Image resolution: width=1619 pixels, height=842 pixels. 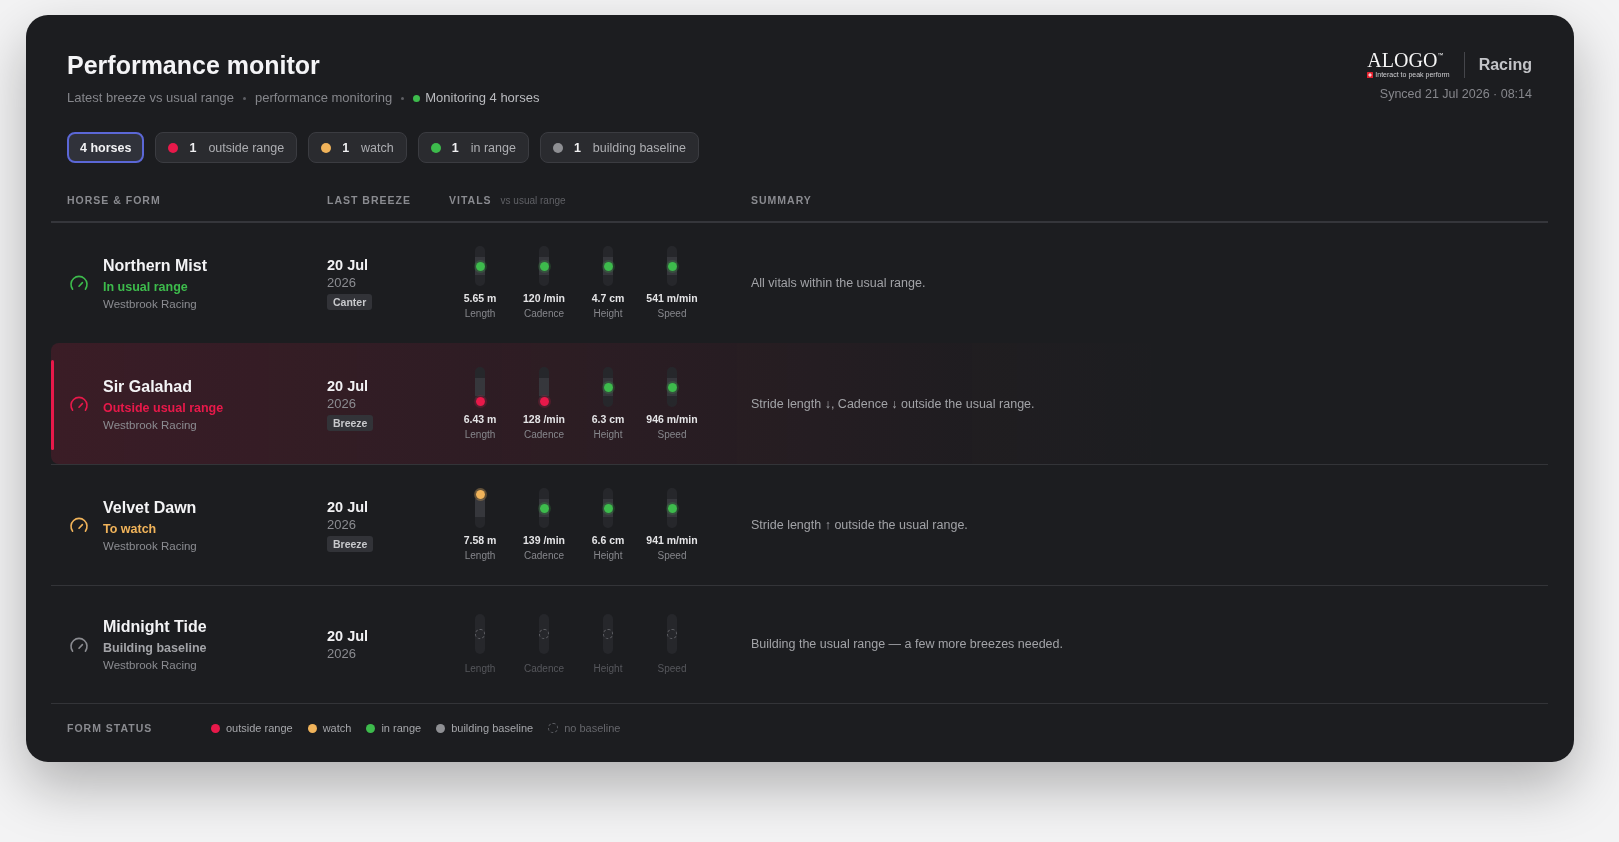 What do you see at coordinates (350, 302) in the screenshot?
I see `gait-tag: Canter` at bounding box center [350, 302].